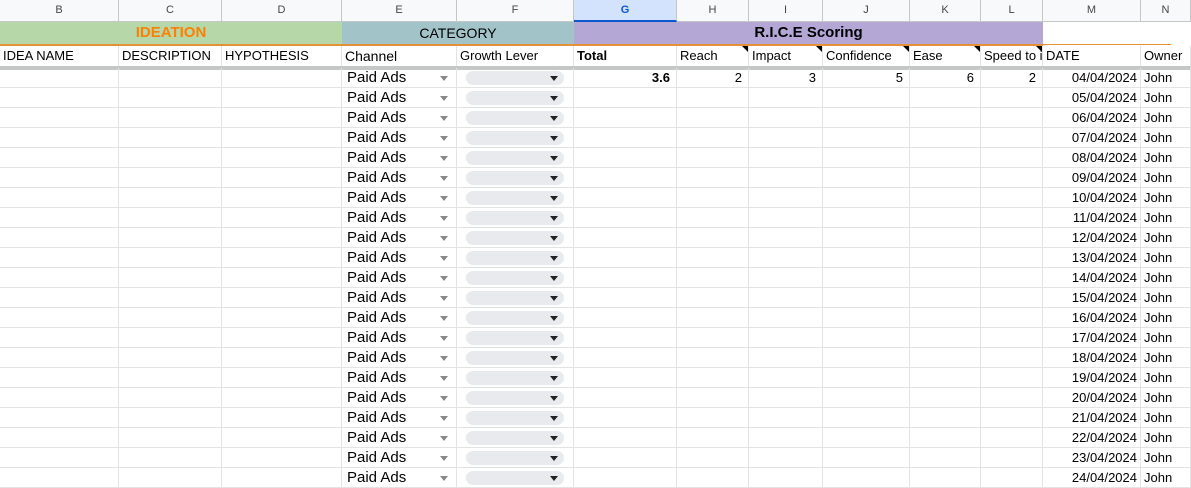  What do you see at coordinates (866, 11) in the screenshot?
I see `column-header-j: J` at bounding box center [866, 11].